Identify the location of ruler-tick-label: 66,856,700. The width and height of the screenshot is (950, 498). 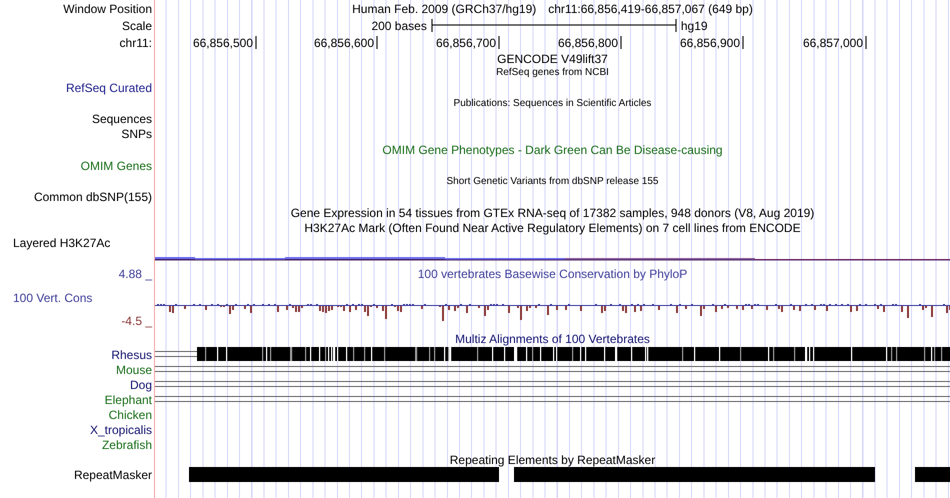
(466, 43).